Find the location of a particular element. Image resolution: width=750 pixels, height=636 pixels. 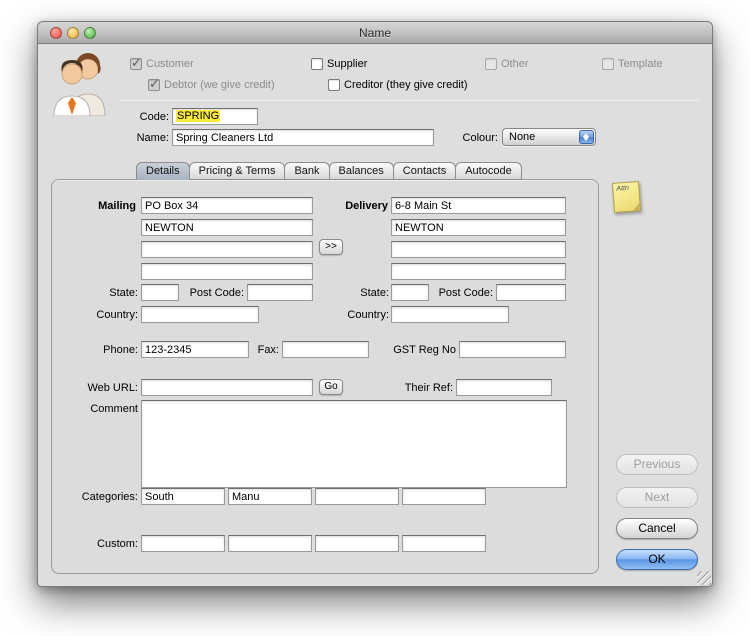

tab-autocode: Autocode is located at coordinates (488, 171).